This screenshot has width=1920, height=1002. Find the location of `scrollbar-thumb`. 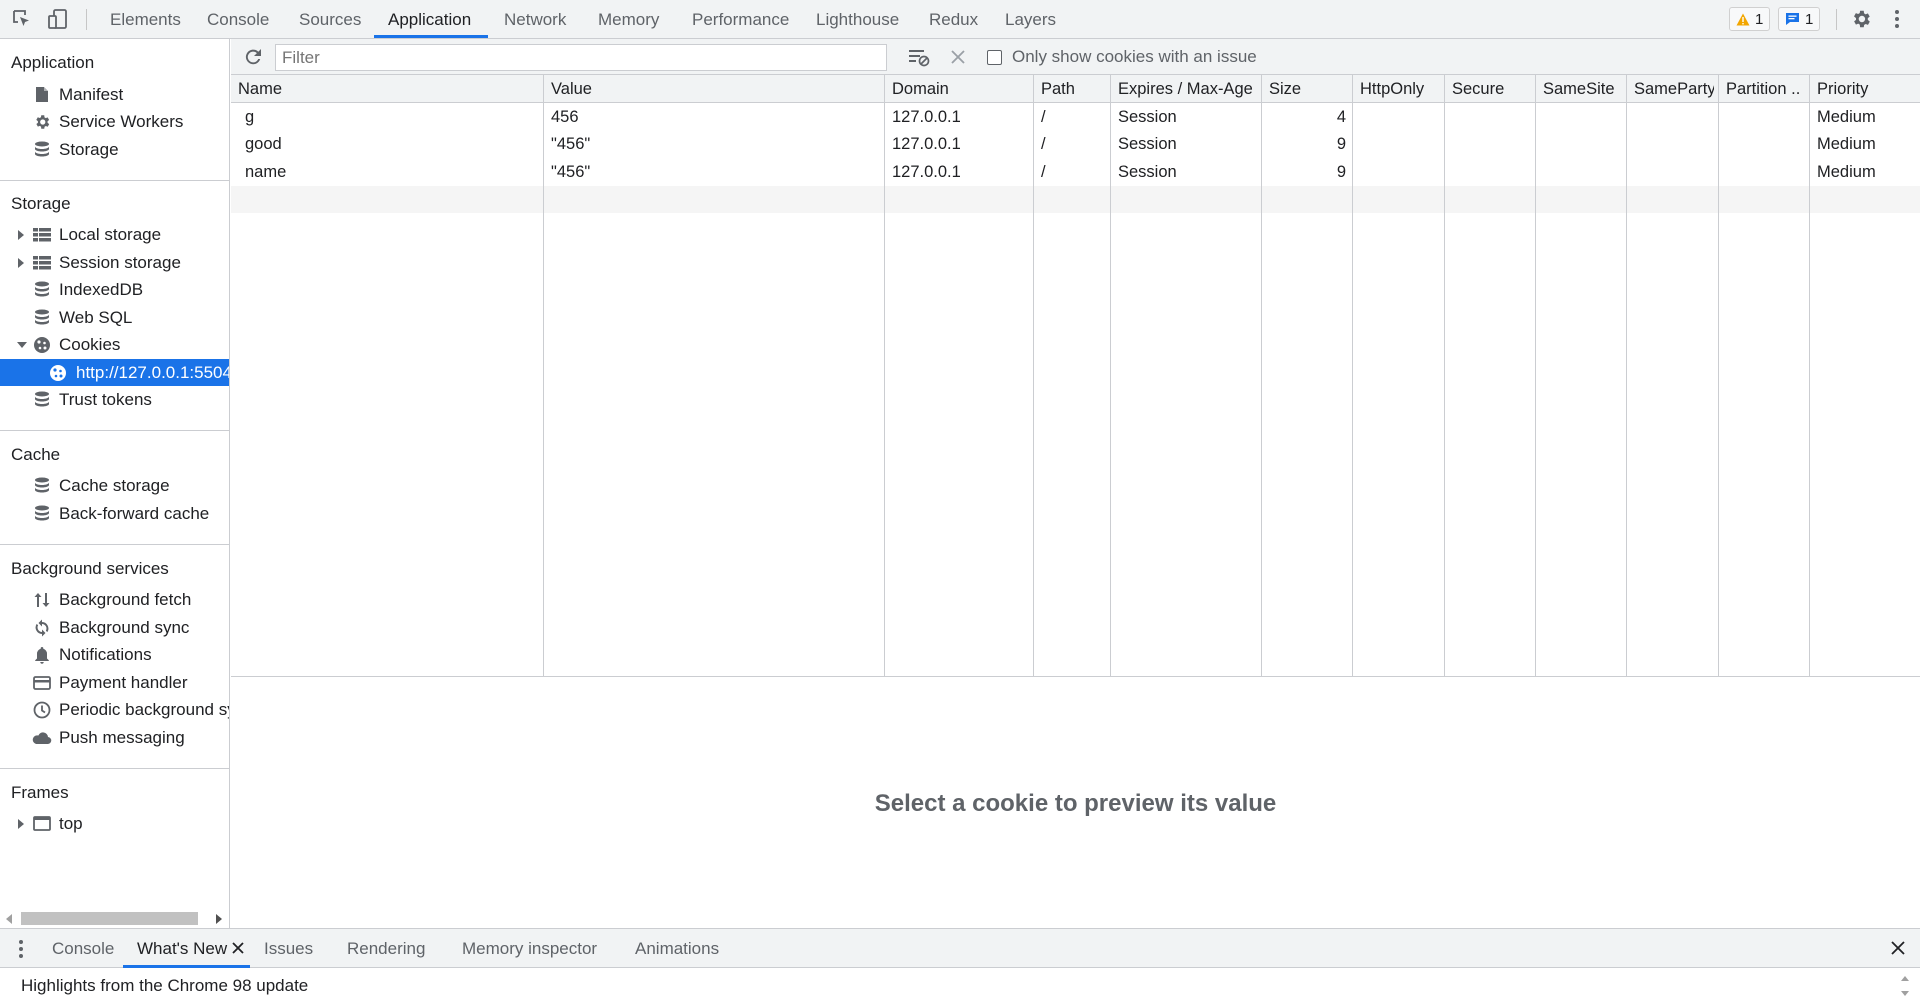

scrollbar-thumb is located at coordinates (109, 918).